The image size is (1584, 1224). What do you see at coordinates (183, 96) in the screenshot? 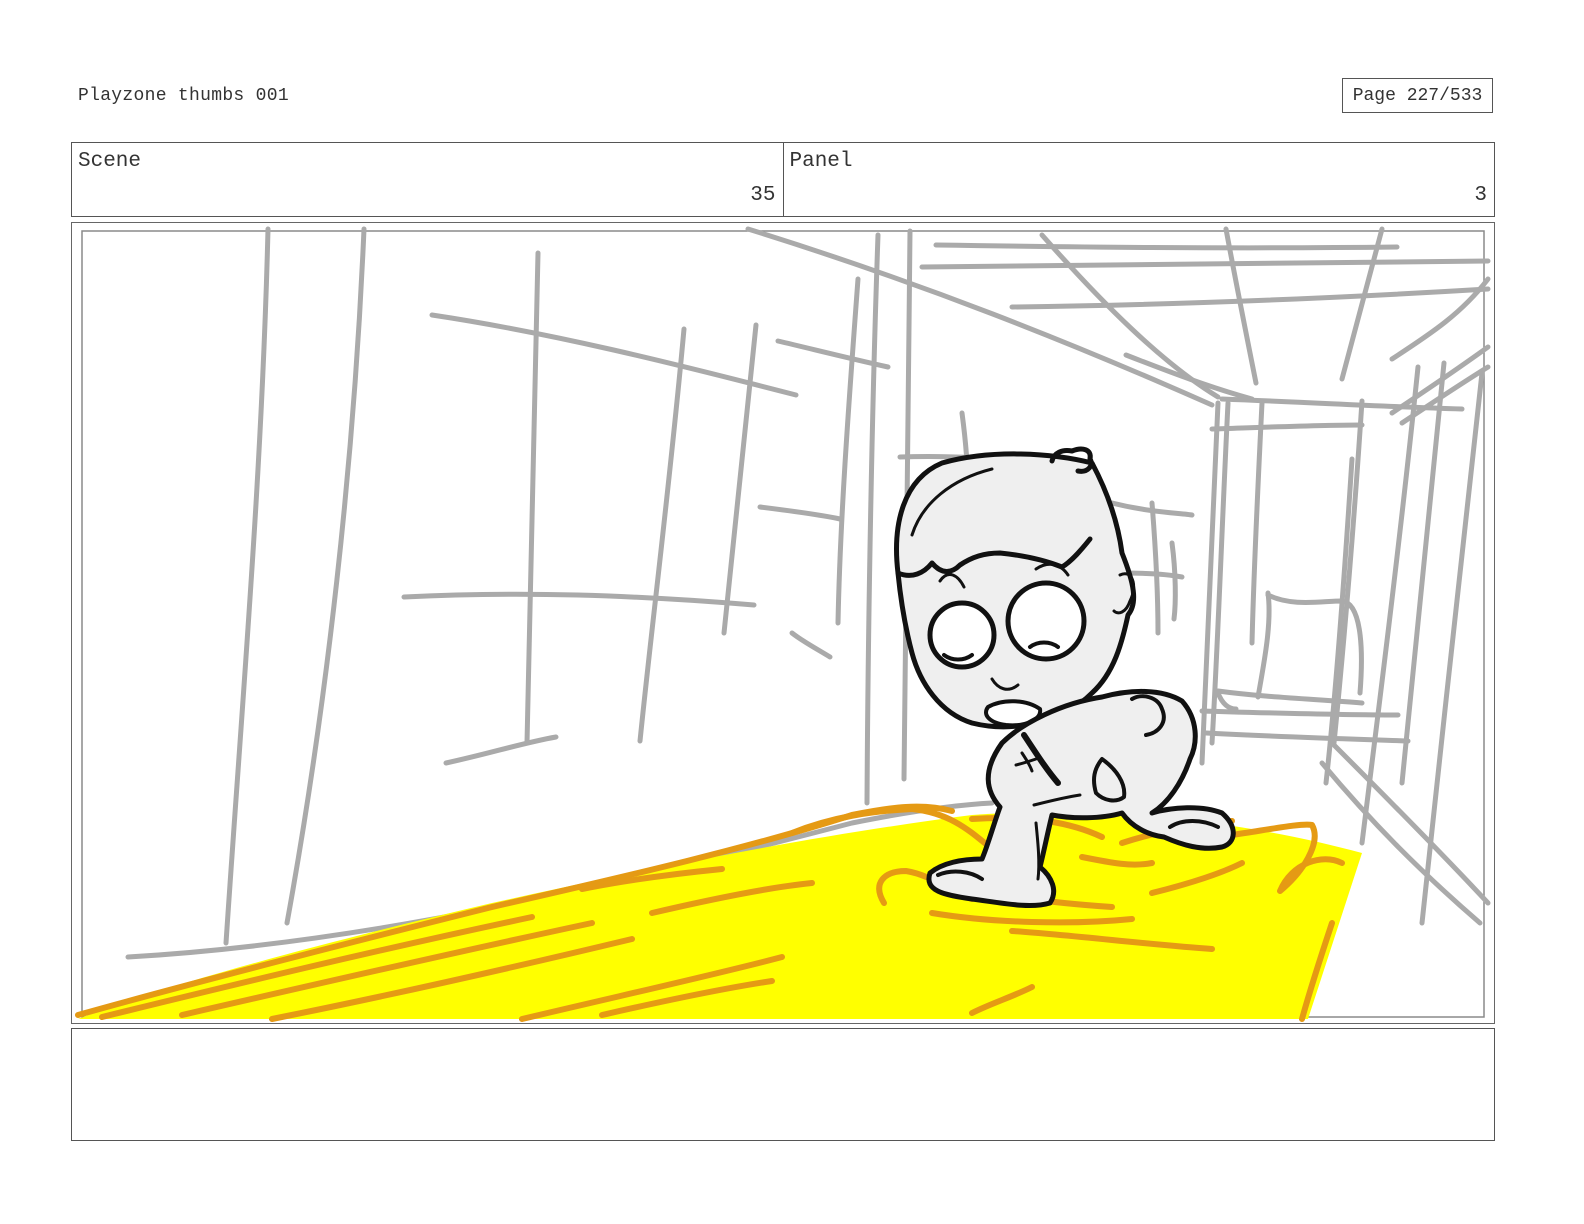
I see `document-title: Playzone thumbs 001` at bounding box center [183, 96].